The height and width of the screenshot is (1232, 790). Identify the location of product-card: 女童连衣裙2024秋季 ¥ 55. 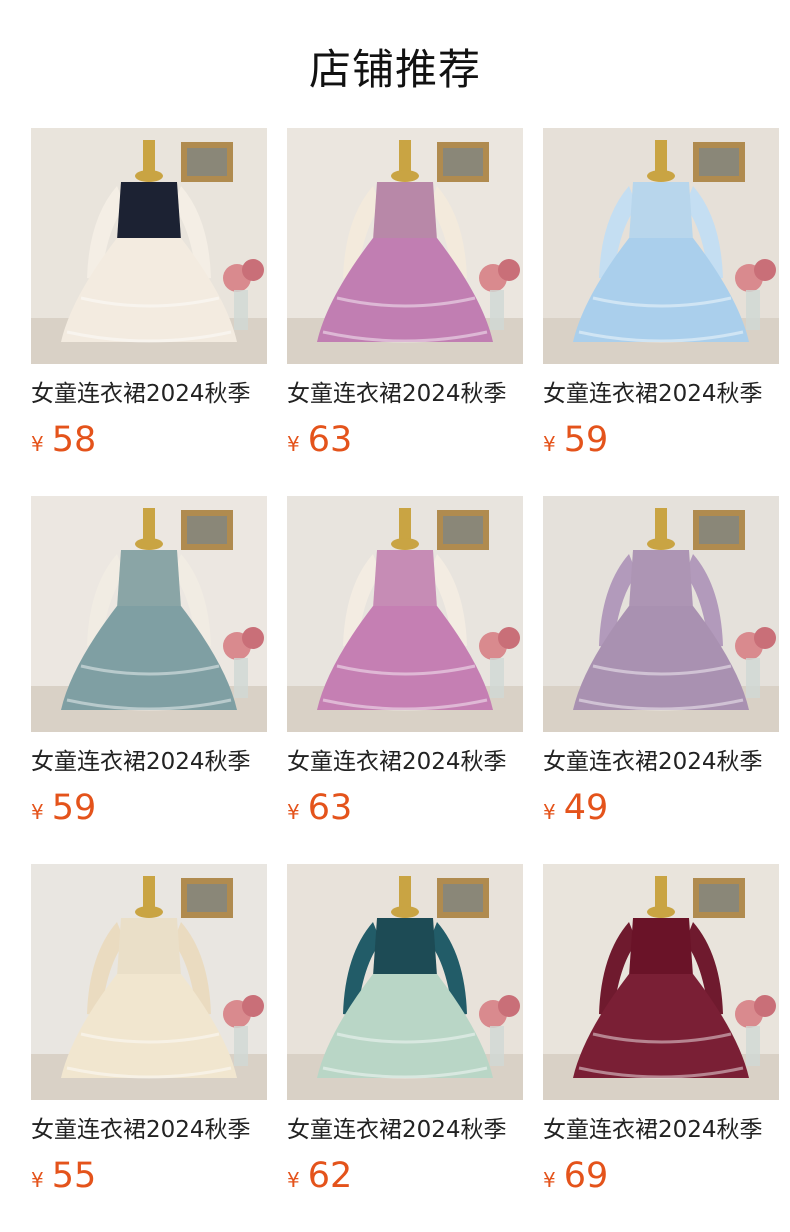
(149, 1029).